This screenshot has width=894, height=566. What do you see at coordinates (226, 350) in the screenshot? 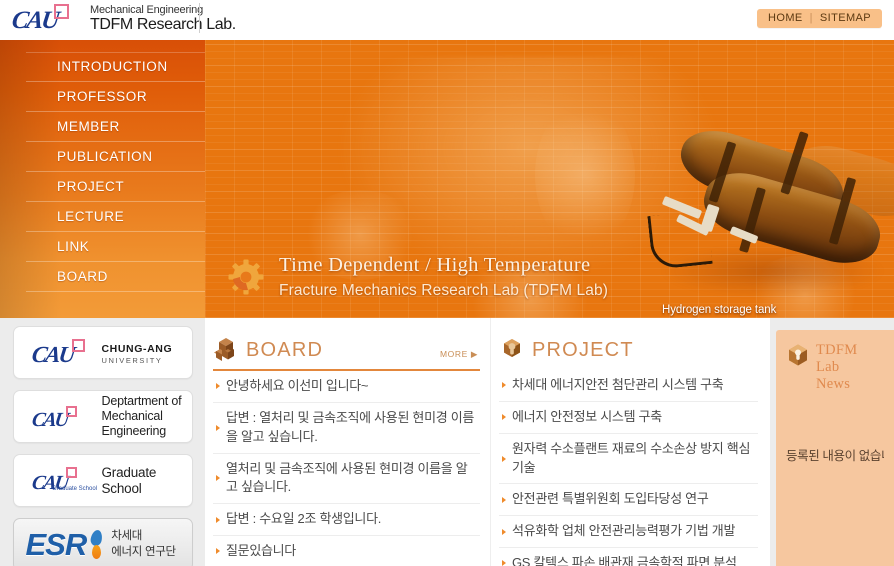
I see `board-cubes-icon` at bounding box center [226, 350].